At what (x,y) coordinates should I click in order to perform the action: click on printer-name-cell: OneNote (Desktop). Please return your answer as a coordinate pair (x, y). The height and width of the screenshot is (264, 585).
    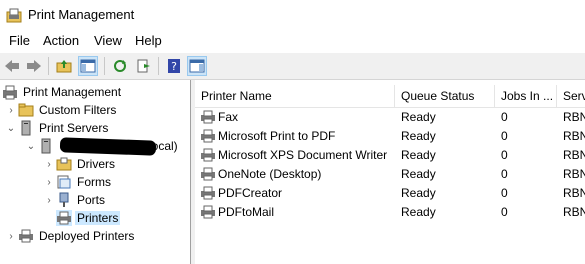
    Looking at the image, I should click on (270, 174).